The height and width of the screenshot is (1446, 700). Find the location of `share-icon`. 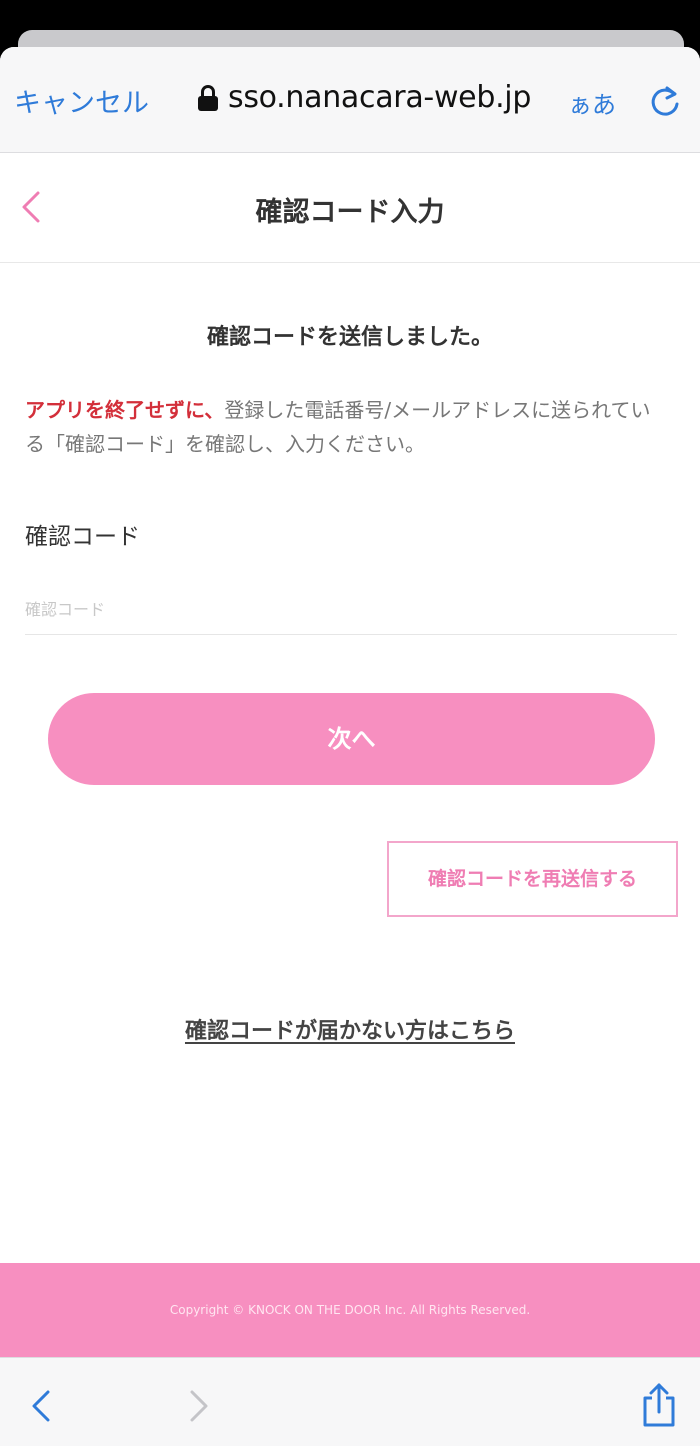

share-icon is located at coordinates (659, 1405).